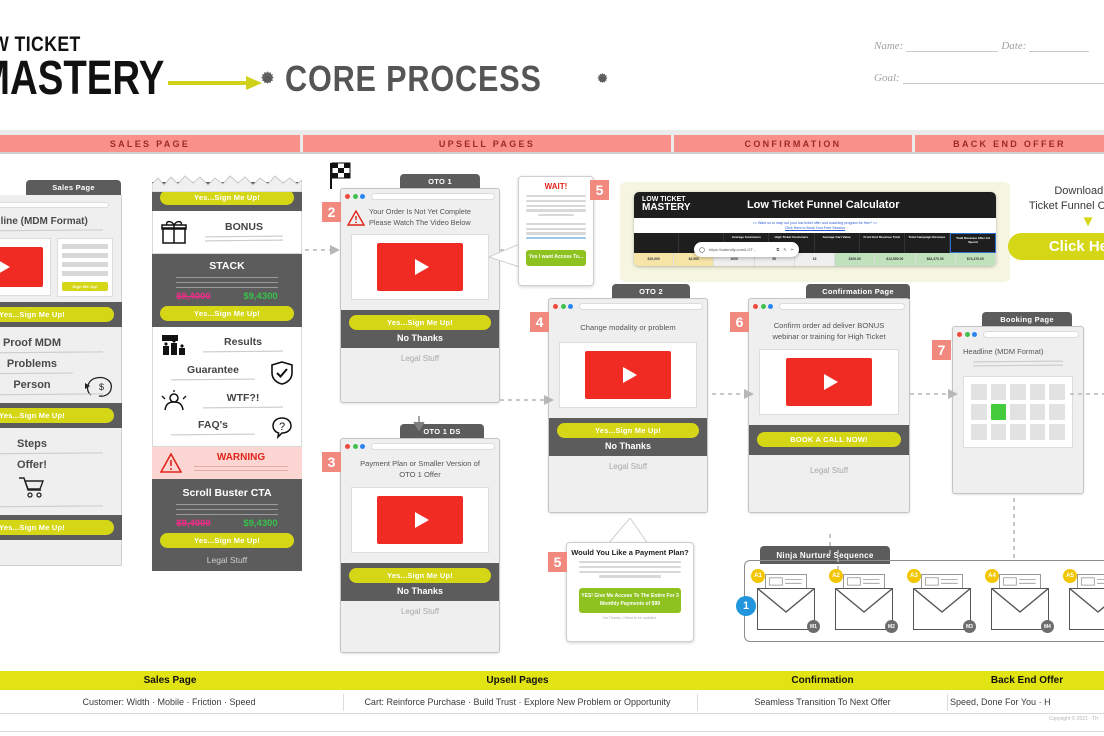 The height and width of the screenshot is (736, 1104). What do you see at coordinates (739, 322) in the screenshot?
I see `step-badge-6: 6` at bounding box center [739, 322].